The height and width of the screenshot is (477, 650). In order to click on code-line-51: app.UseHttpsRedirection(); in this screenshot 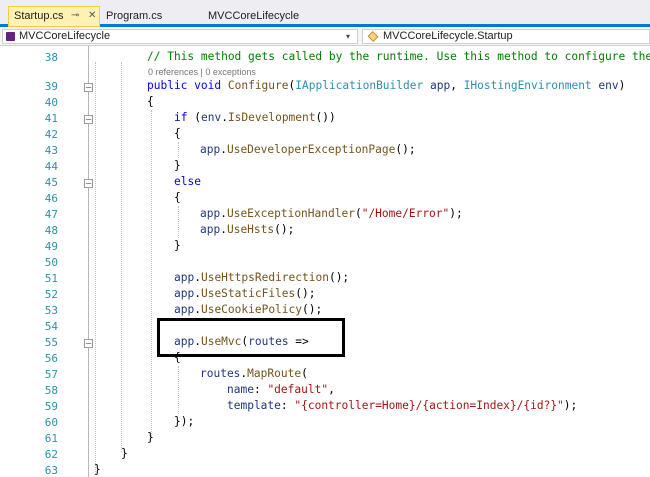, I will do `click(262, 277)`.